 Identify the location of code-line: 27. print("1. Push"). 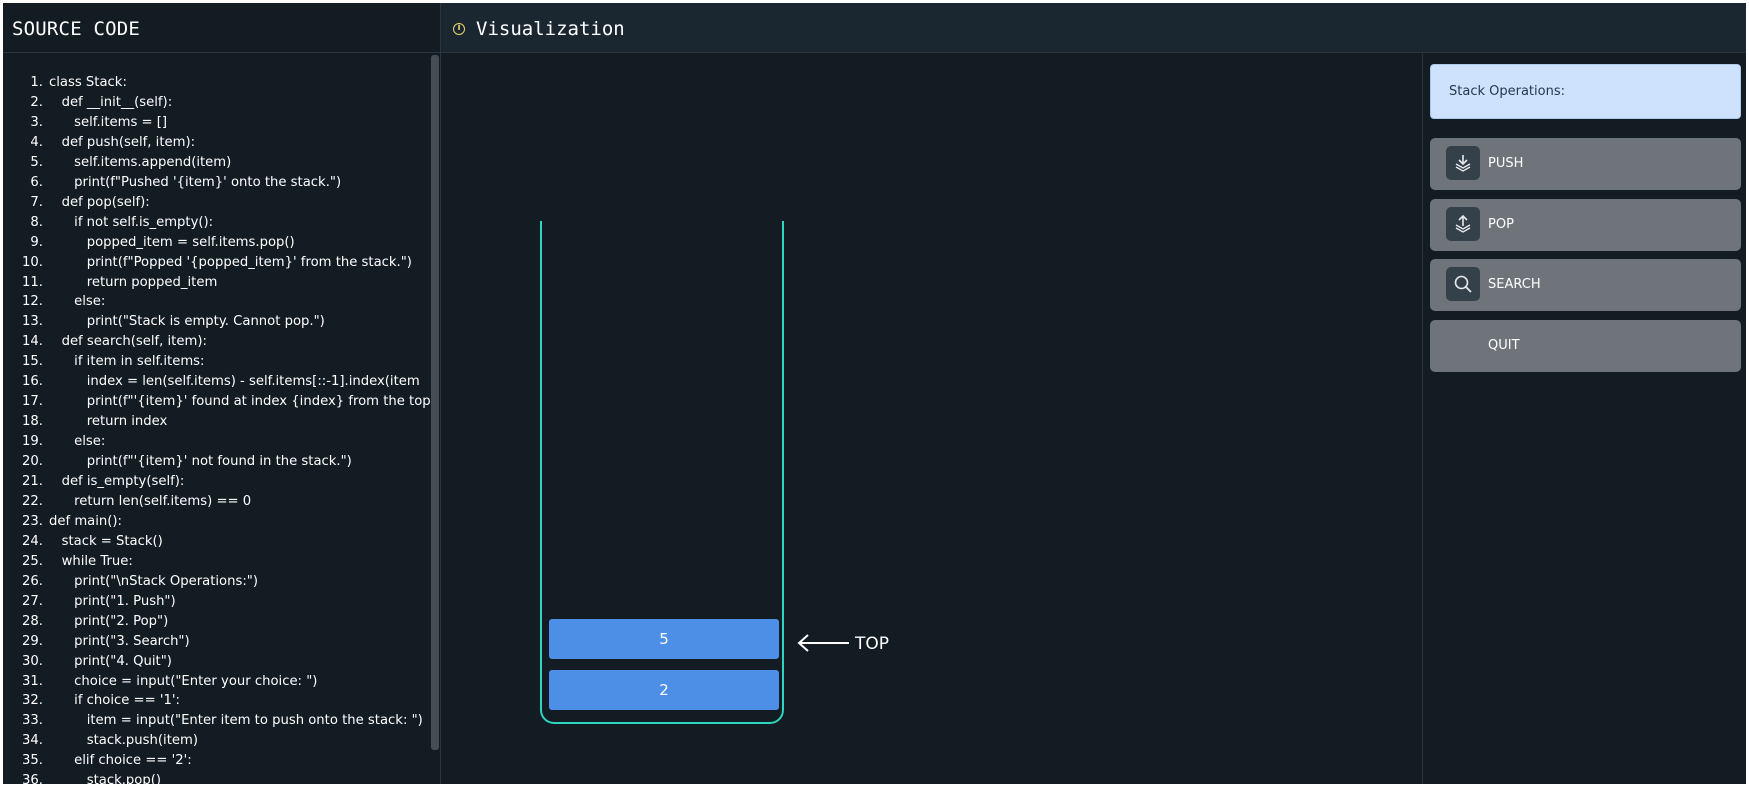
(89, 604).